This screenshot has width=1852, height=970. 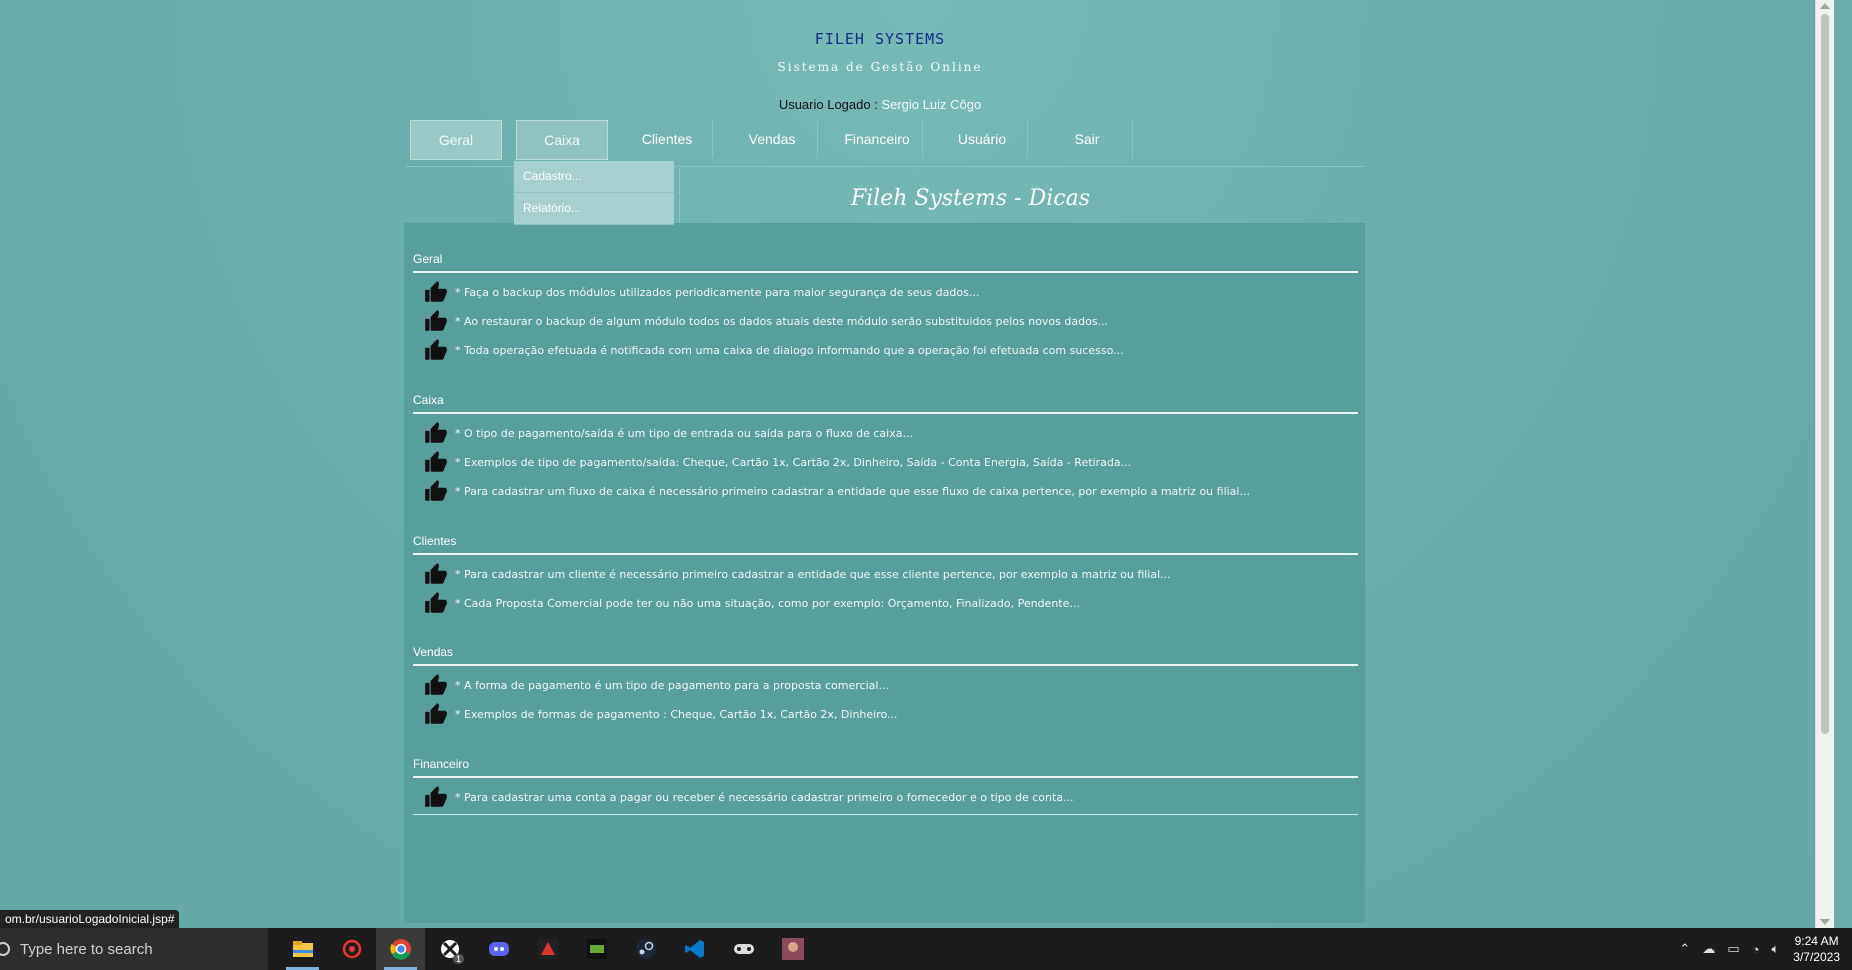 What do you see at coordinates (1087, 139) in the screenshot?
I see `tab-sair: Sair` at bounding box center [1087, 139].